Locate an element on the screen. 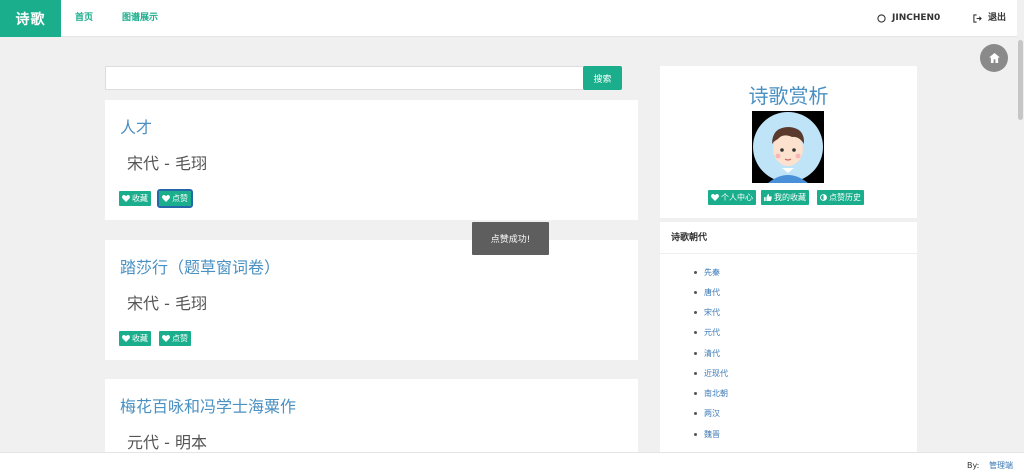 The height and width of the screenshot is (475, 1024). logout-button: 退出 is located at coordinates (989, 18).